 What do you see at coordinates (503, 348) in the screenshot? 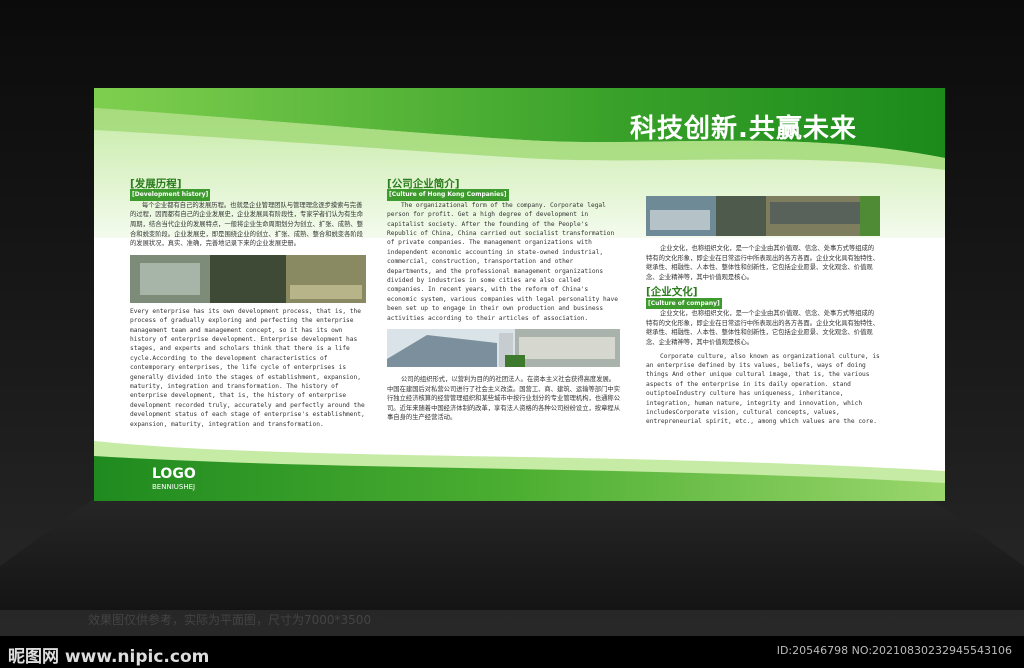
I see `company-photo` at bounding box center [503, 348].